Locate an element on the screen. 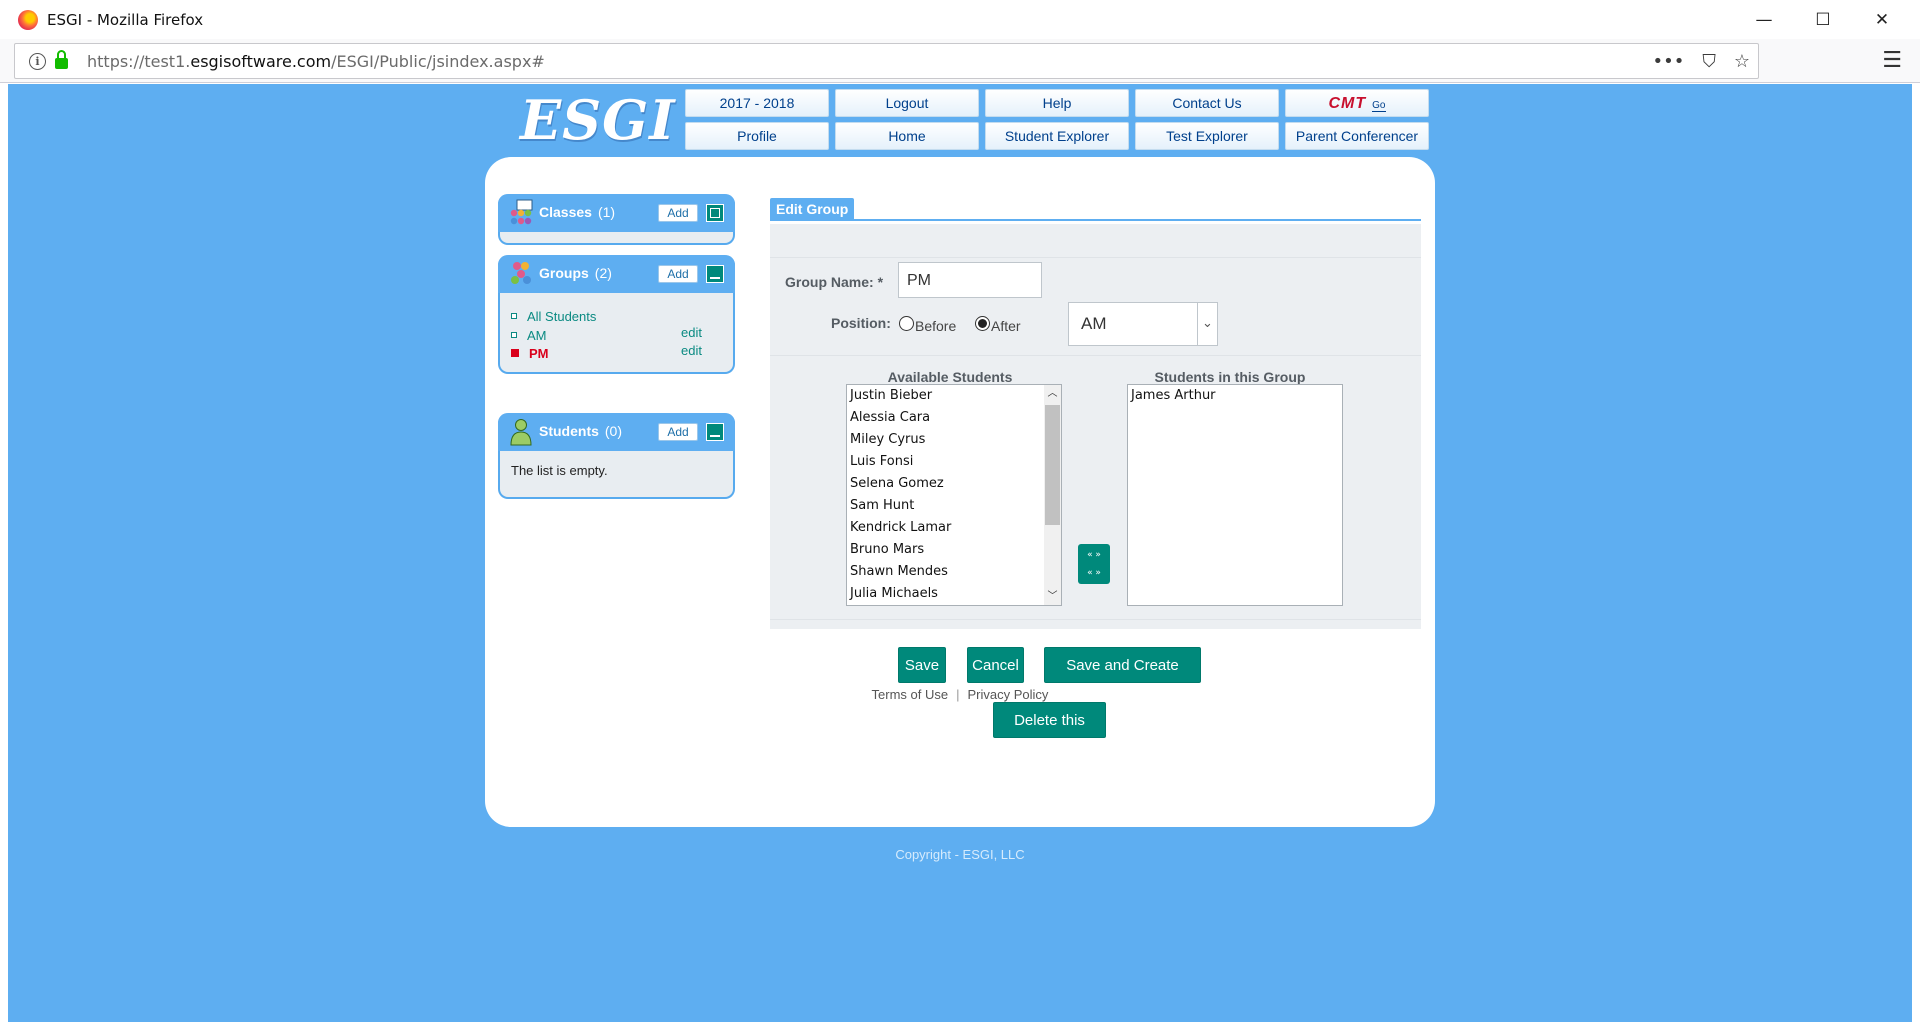 This screenshot has width=1920, height=1030. bookmark-star-icon: ☆ is located at coordinates (1742, 61).